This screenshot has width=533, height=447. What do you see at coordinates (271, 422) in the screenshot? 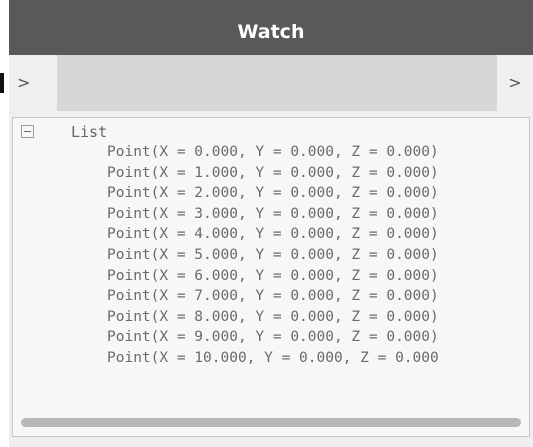
I see `horizontal-scrollbar` at bounding box center [271, 422].